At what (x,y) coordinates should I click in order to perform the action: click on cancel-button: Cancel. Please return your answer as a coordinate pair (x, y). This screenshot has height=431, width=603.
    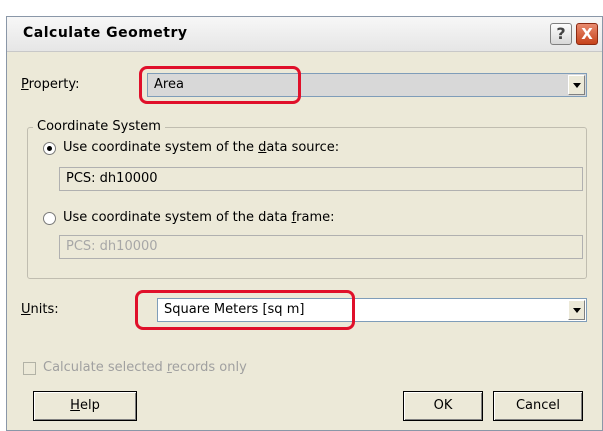
    Looking at the image, I should click on (538, 406).